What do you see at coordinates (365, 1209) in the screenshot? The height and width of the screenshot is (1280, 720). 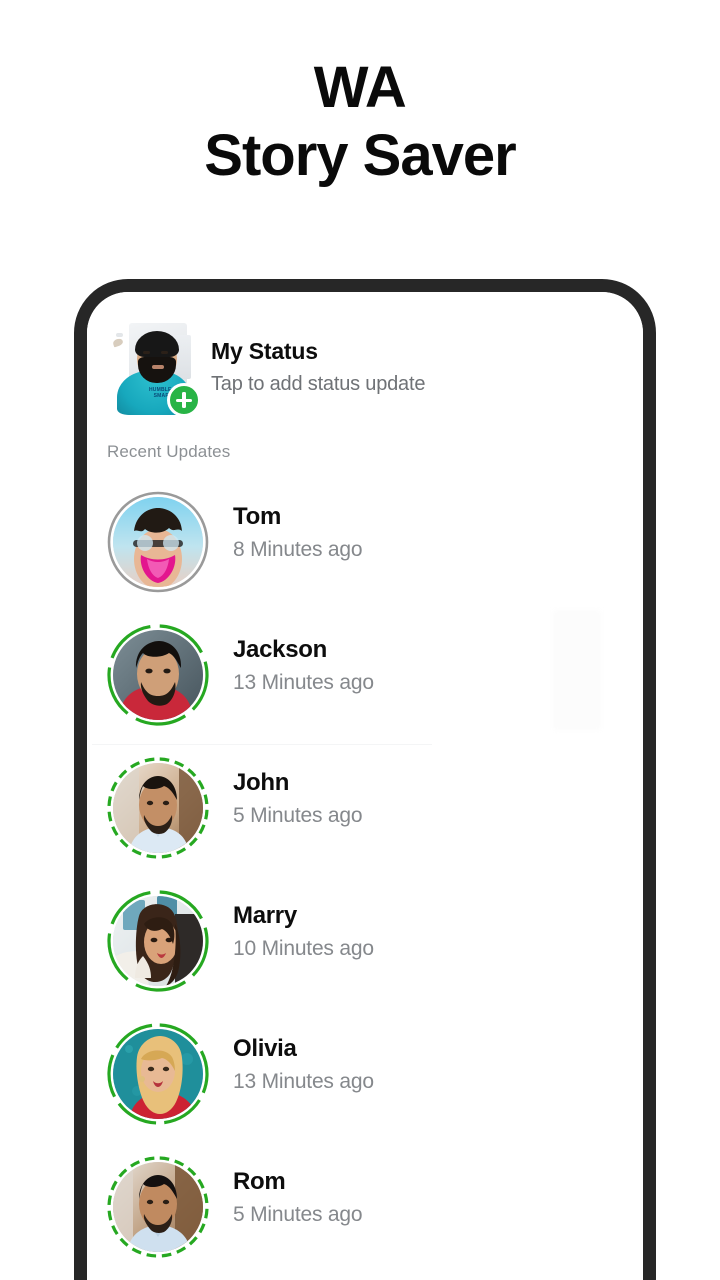 I see `status-row: Rom 5 Minutes ago` at bounding box center [365, 1209].